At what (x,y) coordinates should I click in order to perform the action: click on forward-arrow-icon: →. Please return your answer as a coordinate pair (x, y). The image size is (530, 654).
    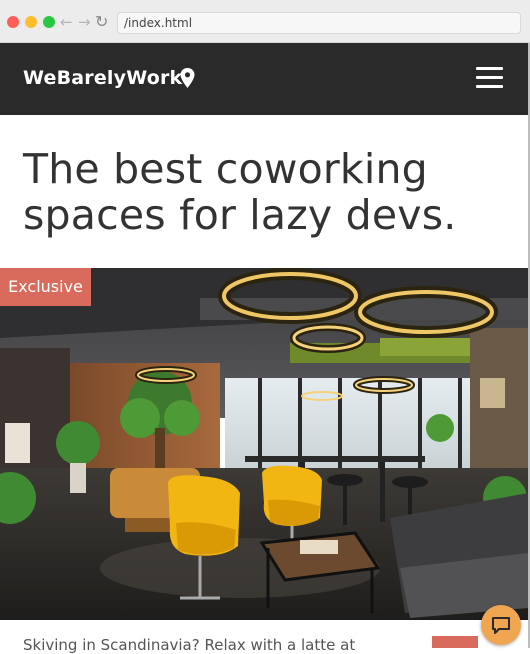
    Looking at the image, I should click on (84, 22).